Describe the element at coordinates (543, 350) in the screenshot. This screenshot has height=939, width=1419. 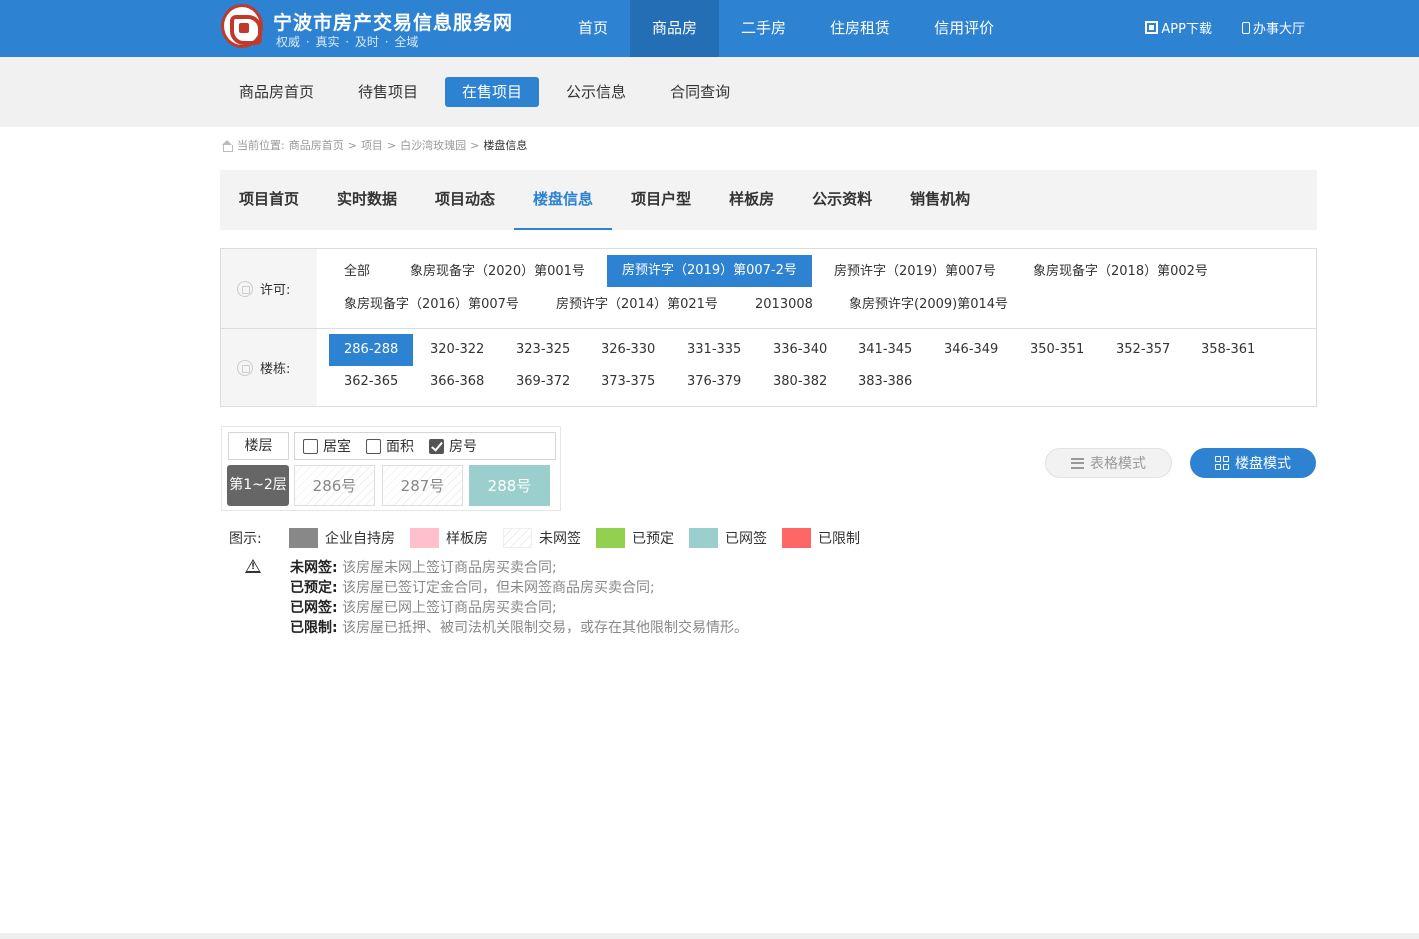
I see `building-option: 323-325` at that location.